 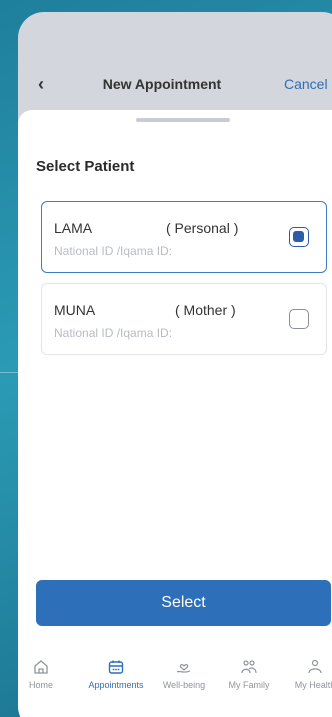 I want to click on tab-home: Home, so click(x=47, y=674).